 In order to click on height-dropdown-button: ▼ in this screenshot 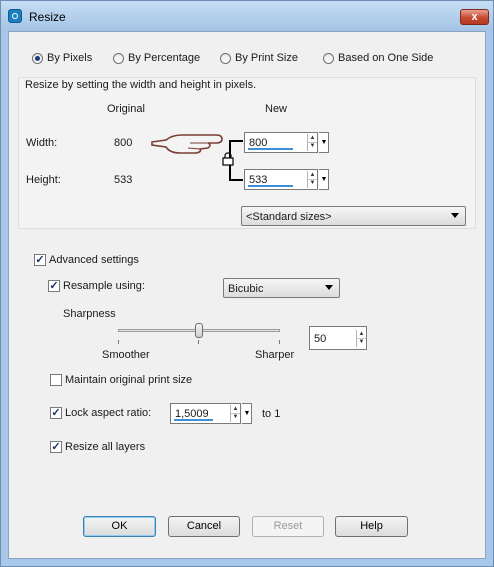, I will do `click(324, 179)`.